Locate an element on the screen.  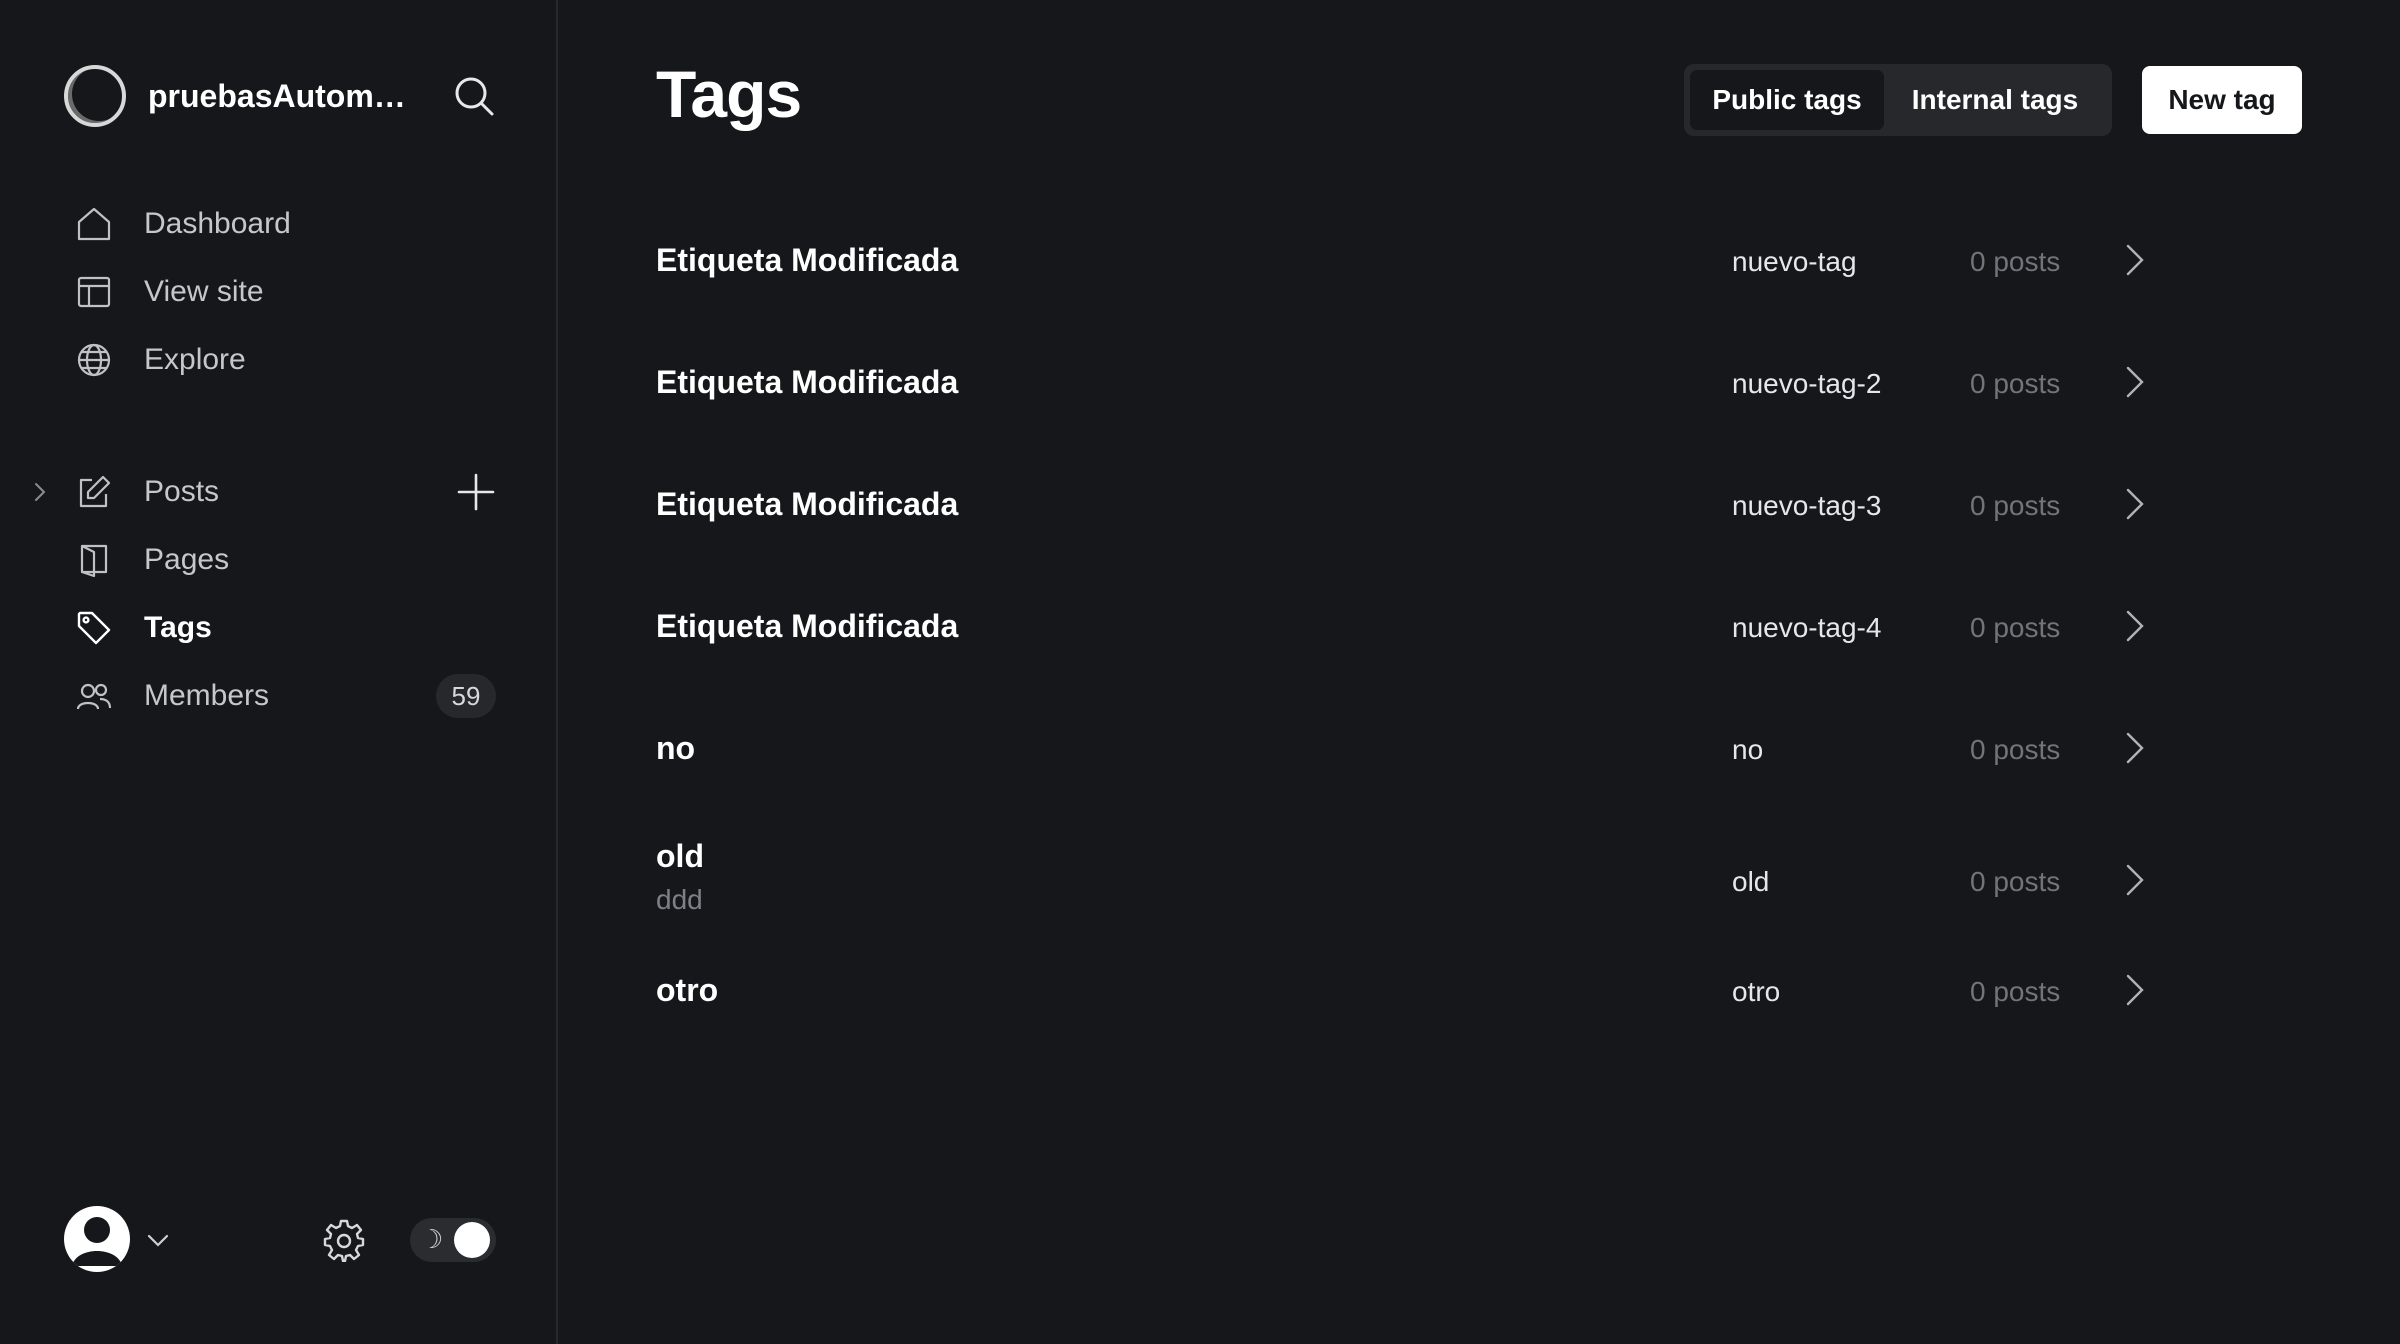
sidebar-item-view-site: View site is located at coordinates (279, 292).